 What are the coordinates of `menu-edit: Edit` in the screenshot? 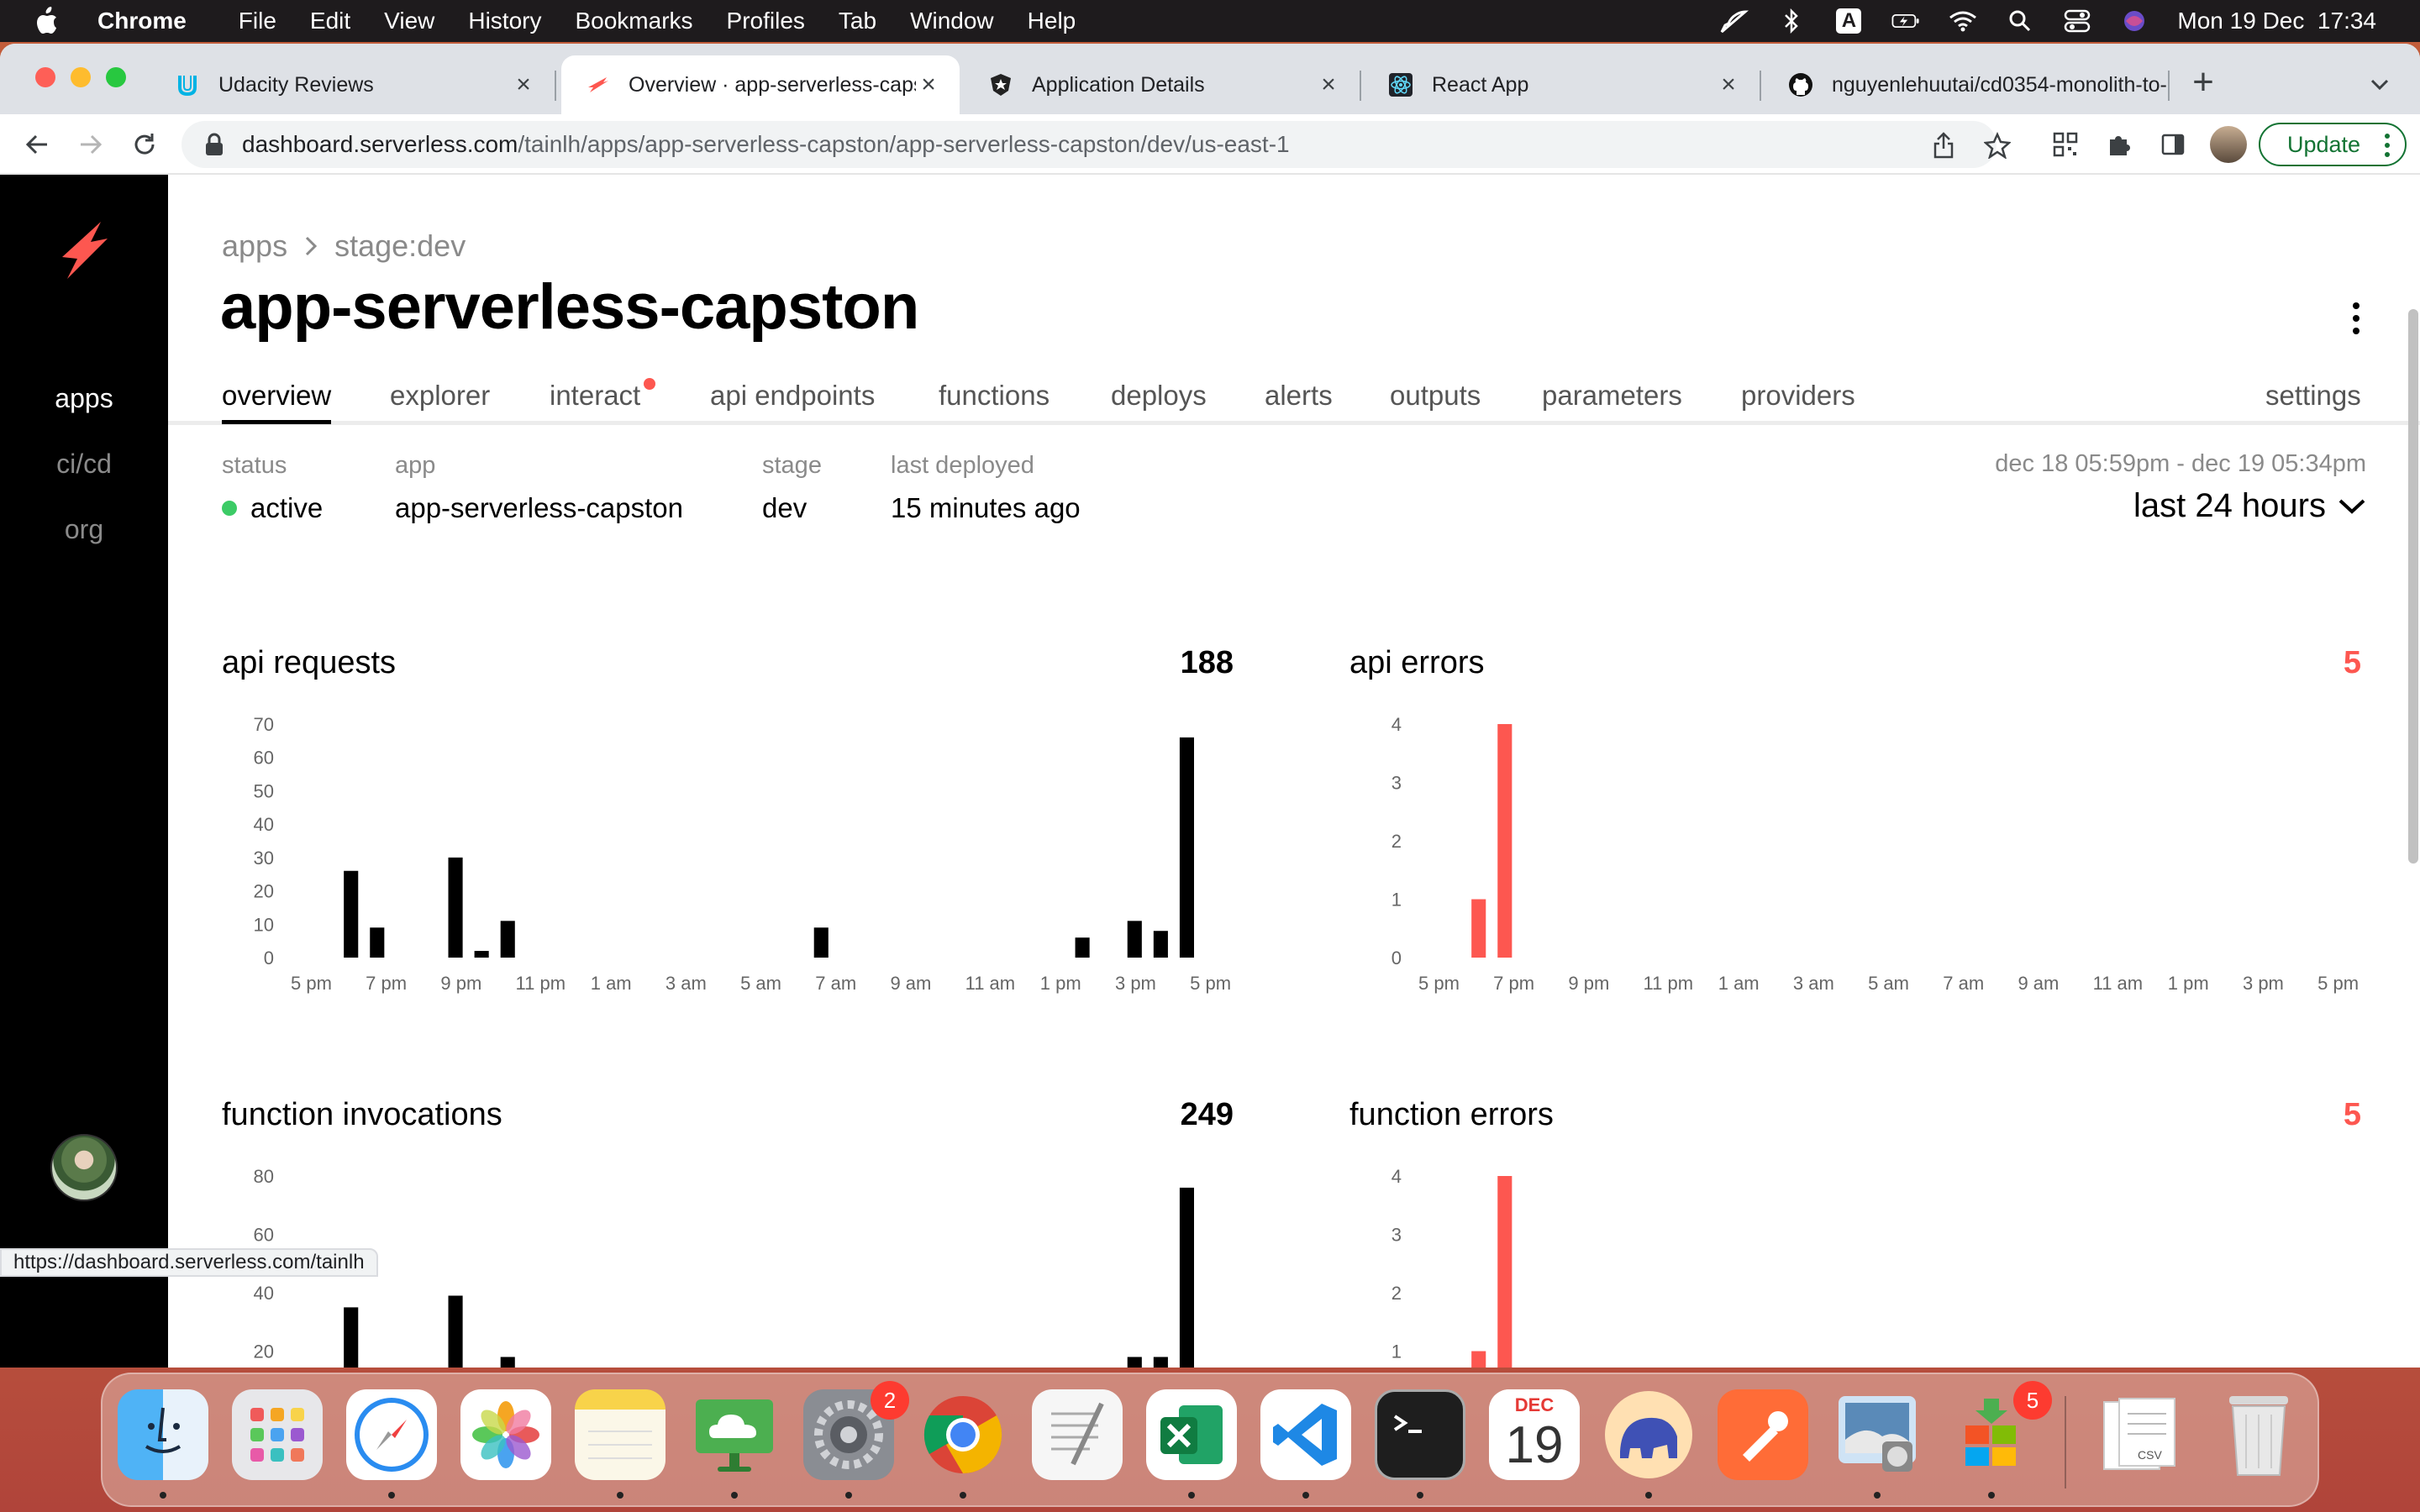 It's located at (330, 21).